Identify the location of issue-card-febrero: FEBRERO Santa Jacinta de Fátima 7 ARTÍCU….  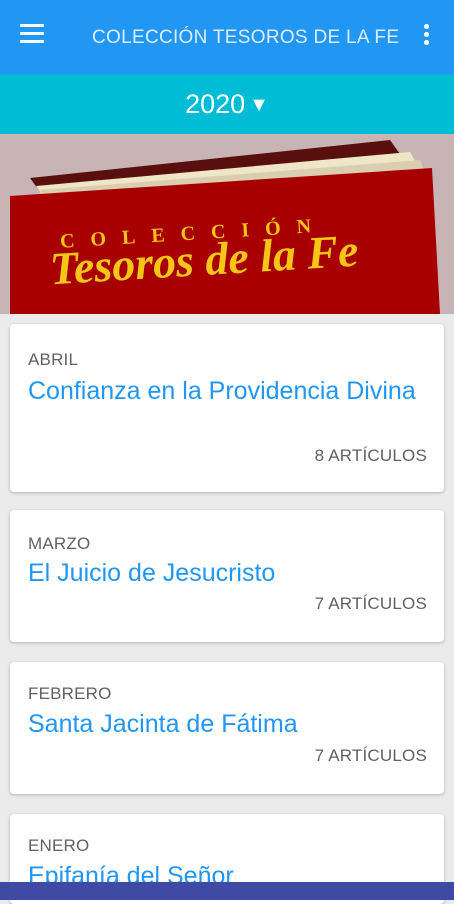
(227, 728).